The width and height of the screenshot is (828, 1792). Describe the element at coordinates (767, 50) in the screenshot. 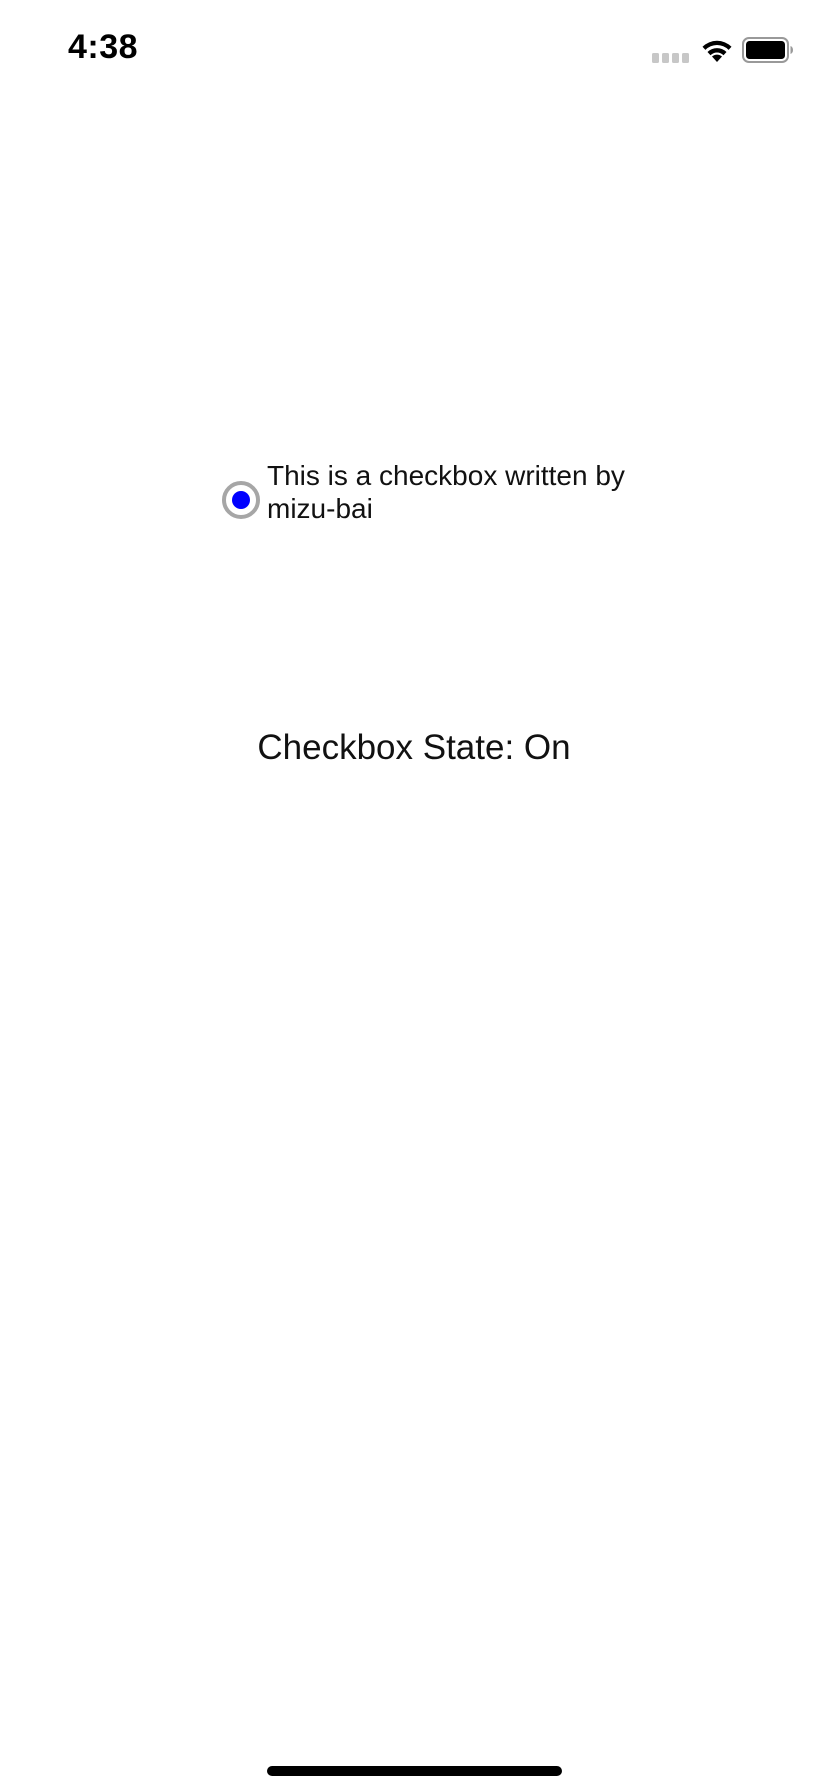

I see `battery-icon` at that location.